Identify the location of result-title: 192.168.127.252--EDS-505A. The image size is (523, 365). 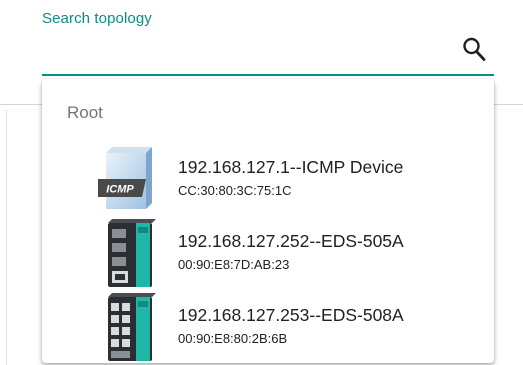
(291, 241).